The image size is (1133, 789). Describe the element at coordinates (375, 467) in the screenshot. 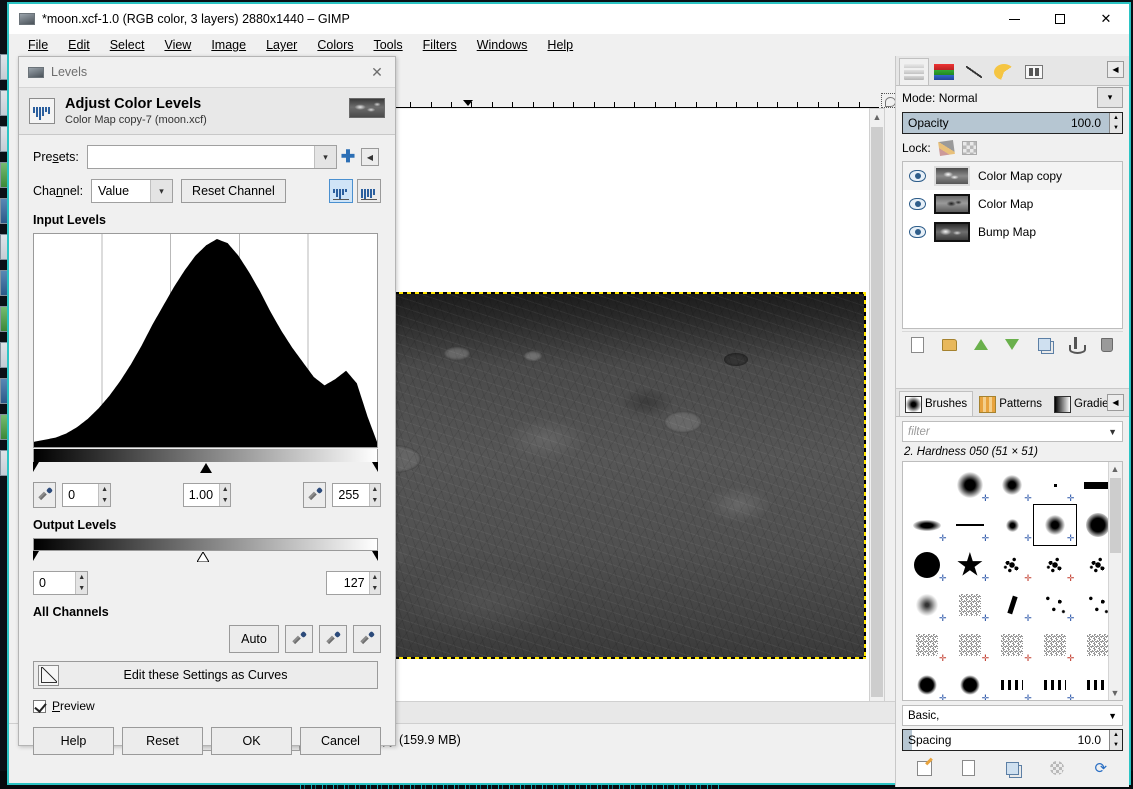

I see `white-point-handle` at that location.